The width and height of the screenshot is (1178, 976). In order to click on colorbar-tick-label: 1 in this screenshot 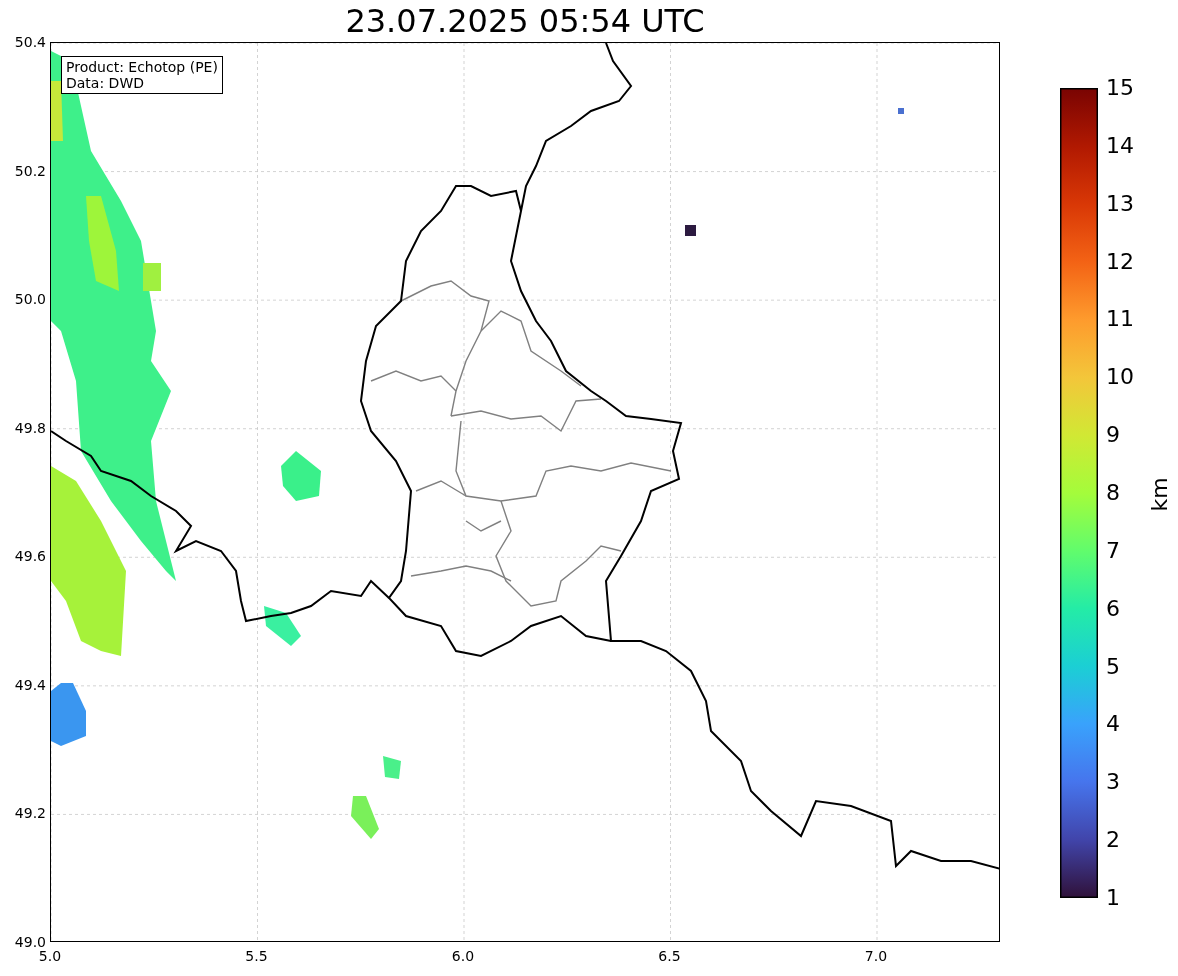, I will do `click(1113, 898)`.